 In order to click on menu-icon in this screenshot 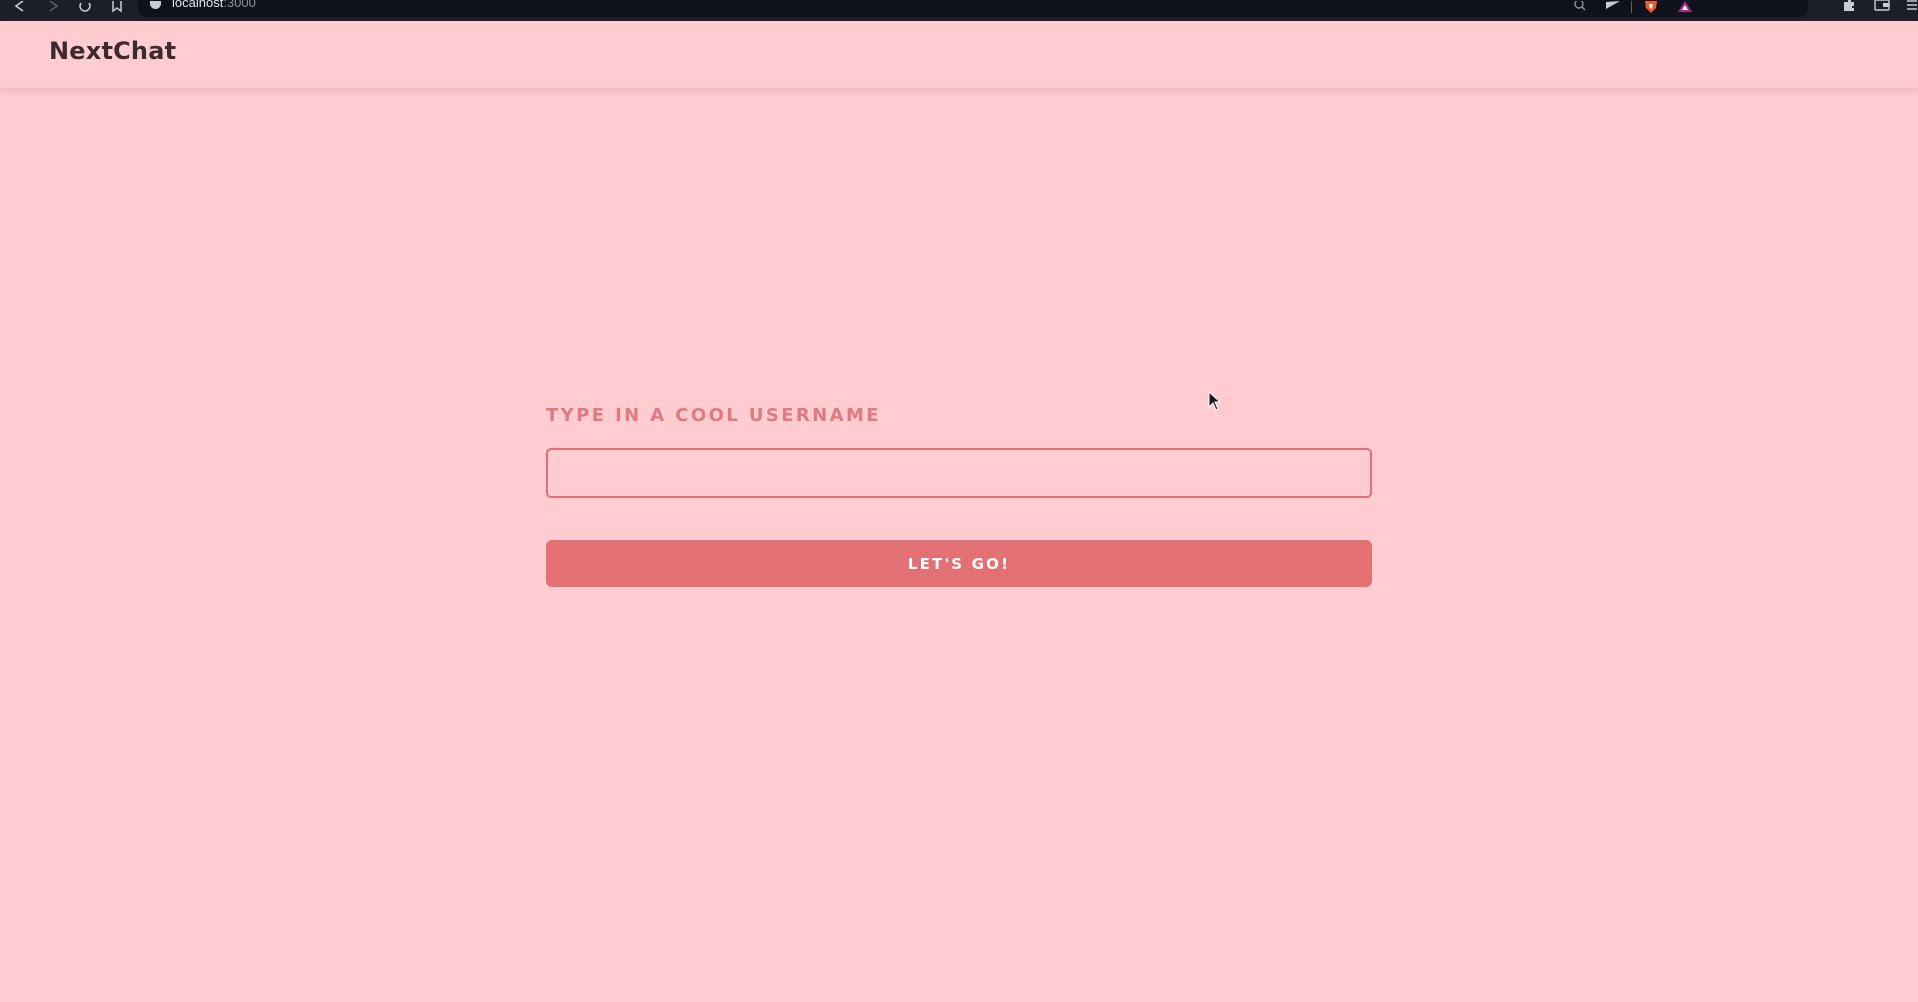, I will do `click(1912, 6)`.